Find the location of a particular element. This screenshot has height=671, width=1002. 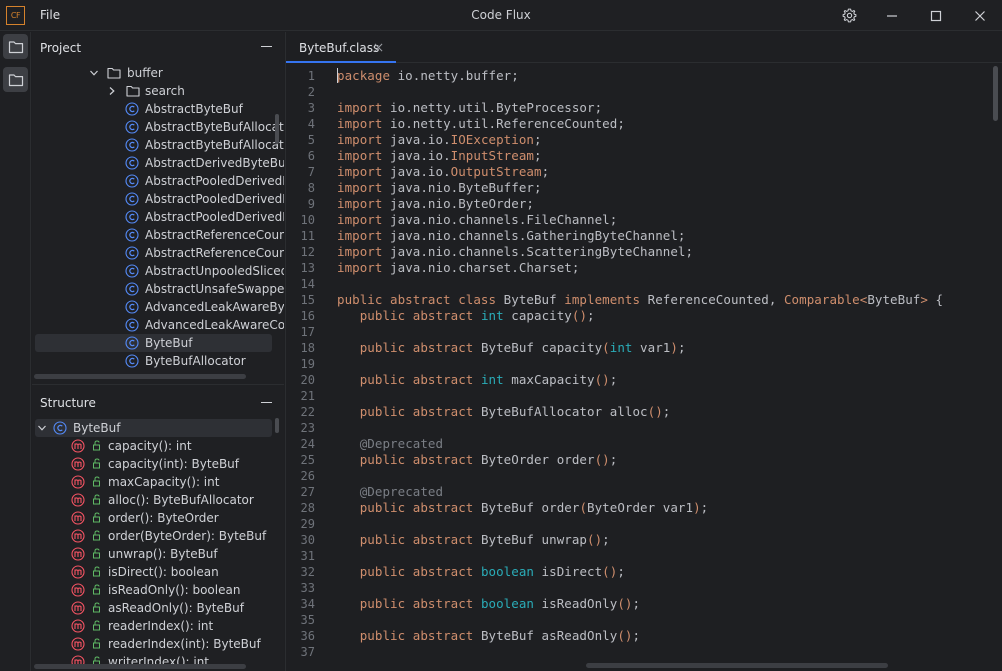

tree-item-folder: buffer is located at coordinates (152, 73).